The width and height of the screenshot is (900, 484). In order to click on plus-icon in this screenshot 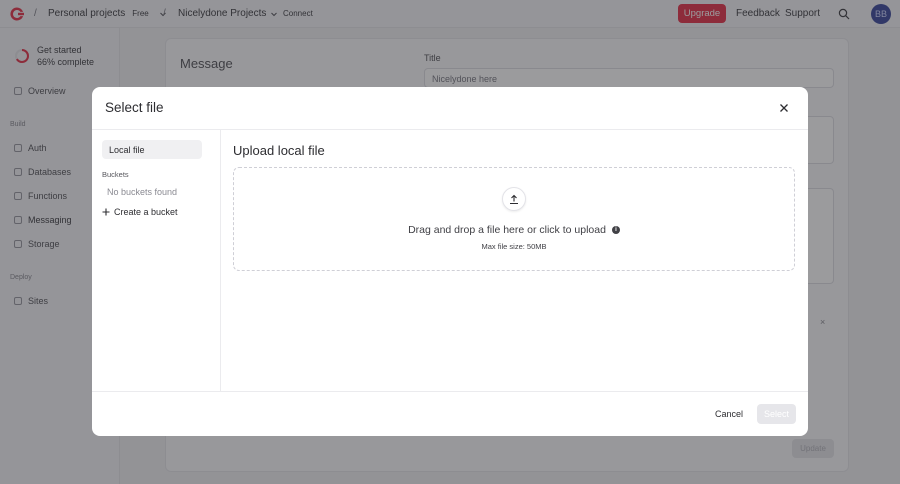, I will do `click(106, 212)`.